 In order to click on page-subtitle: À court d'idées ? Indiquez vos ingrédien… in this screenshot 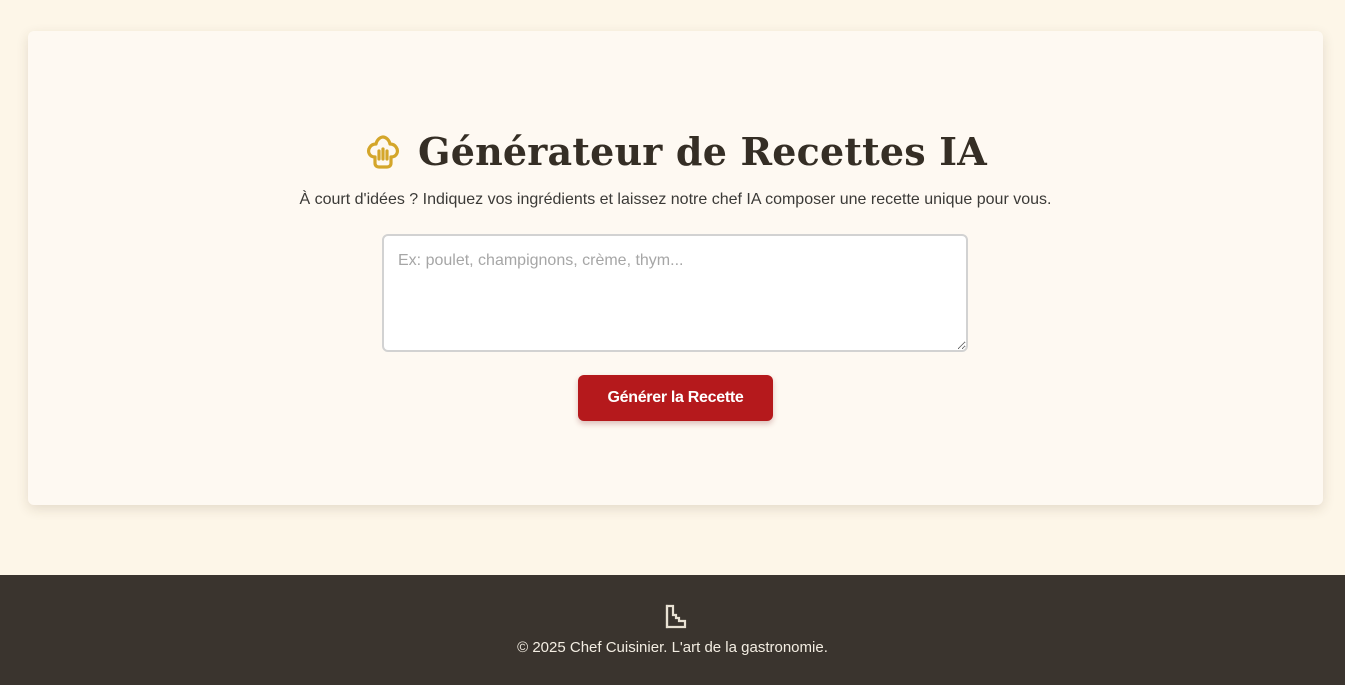, I will do `click(675, 199)`.